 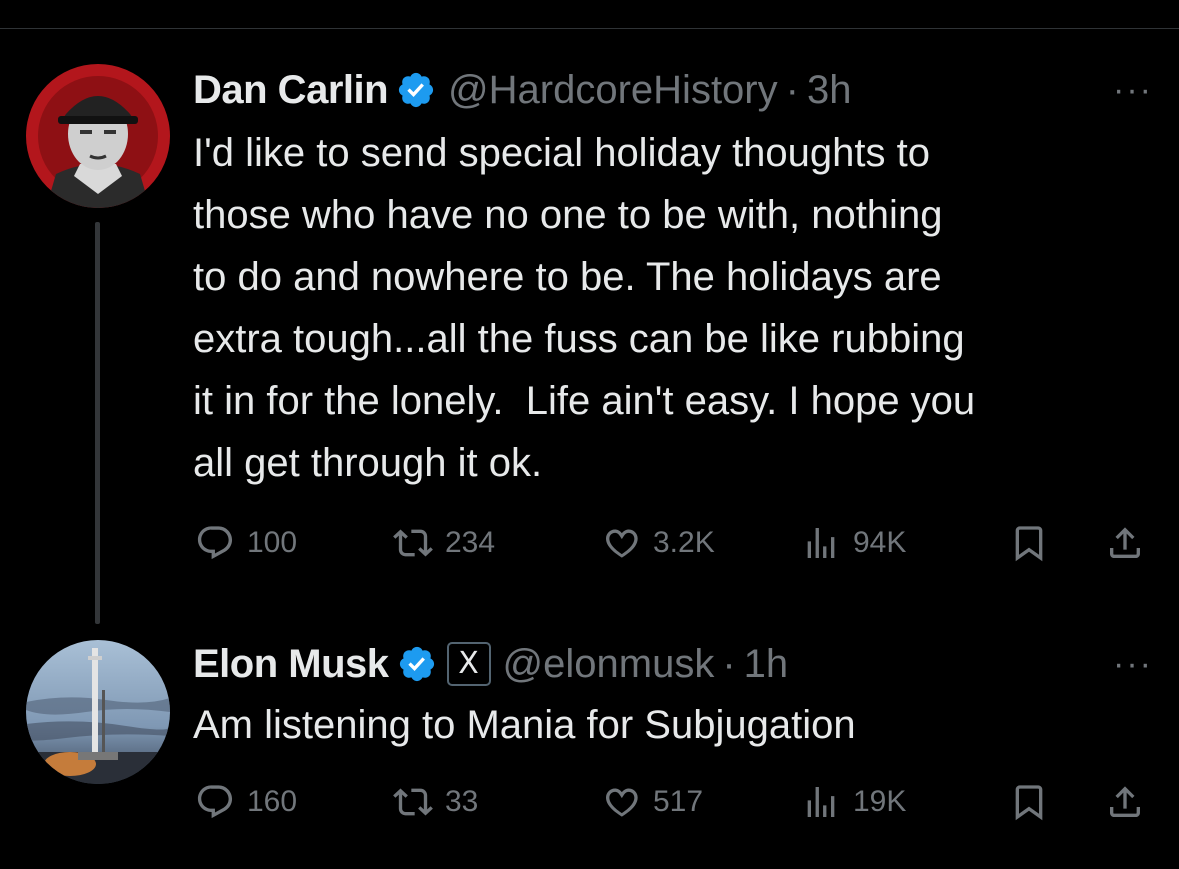 I want to click on reply-count: 160, so click(x=272, y=801).